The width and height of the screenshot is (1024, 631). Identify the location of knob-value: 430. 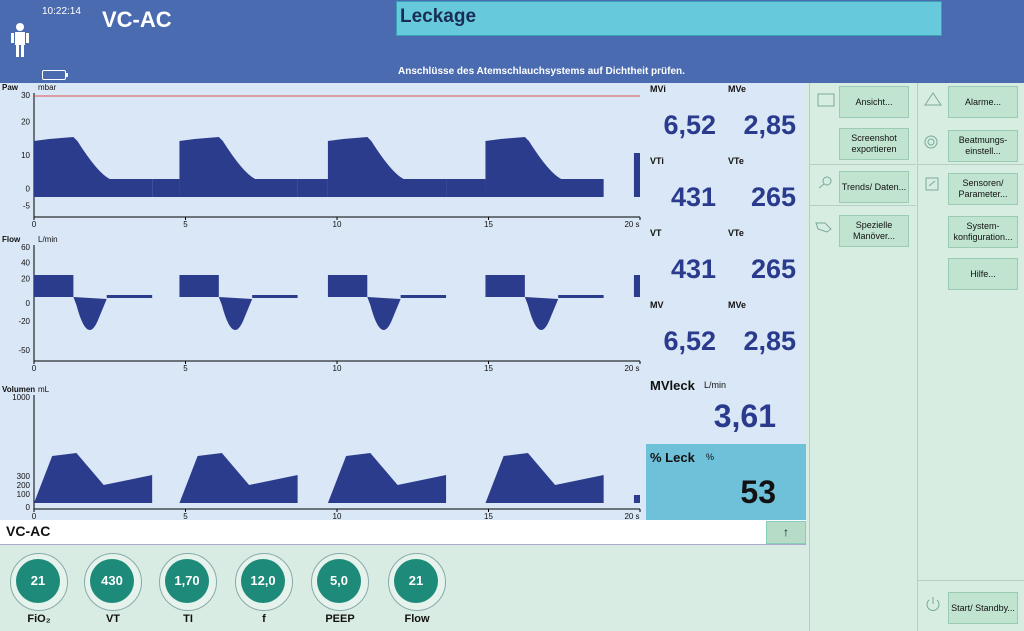
(112, 581).